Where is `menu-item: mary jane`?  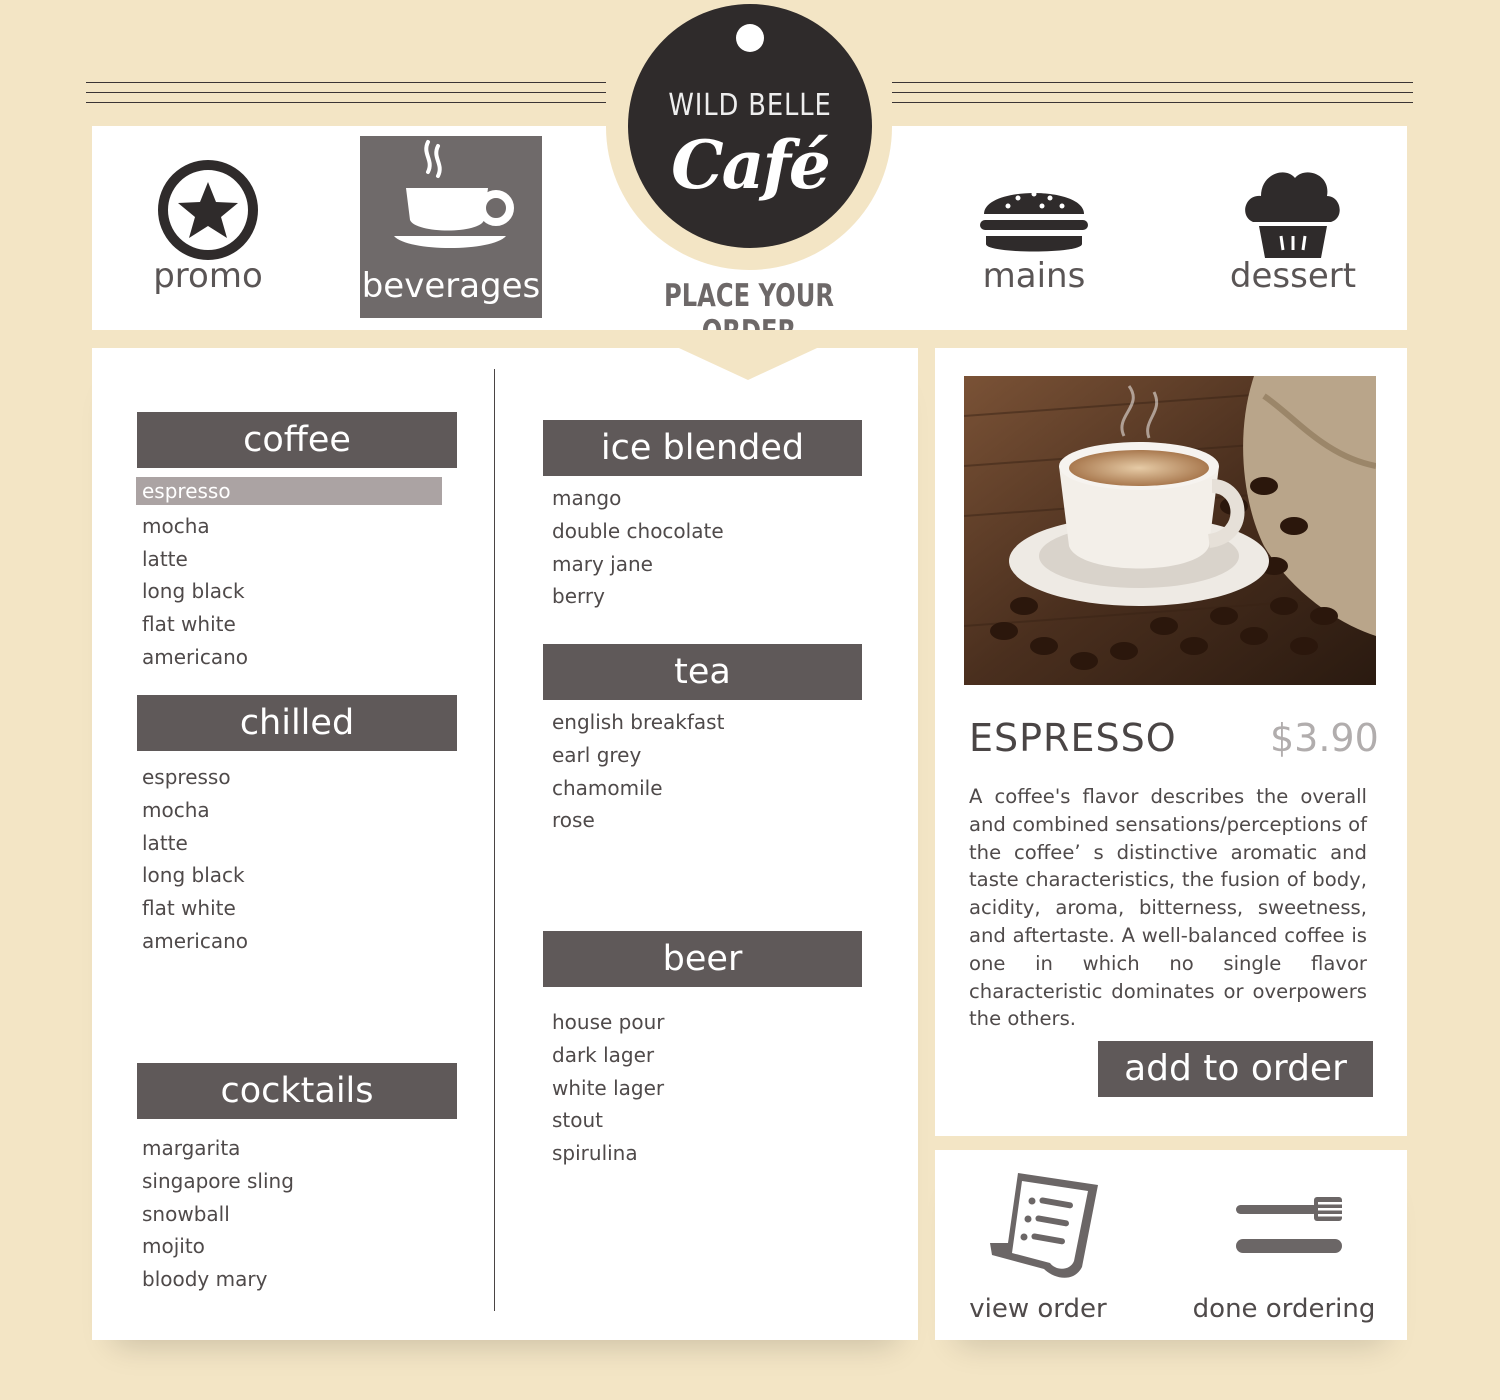
menu-item: mary jane is located at coordinates (704, 564).